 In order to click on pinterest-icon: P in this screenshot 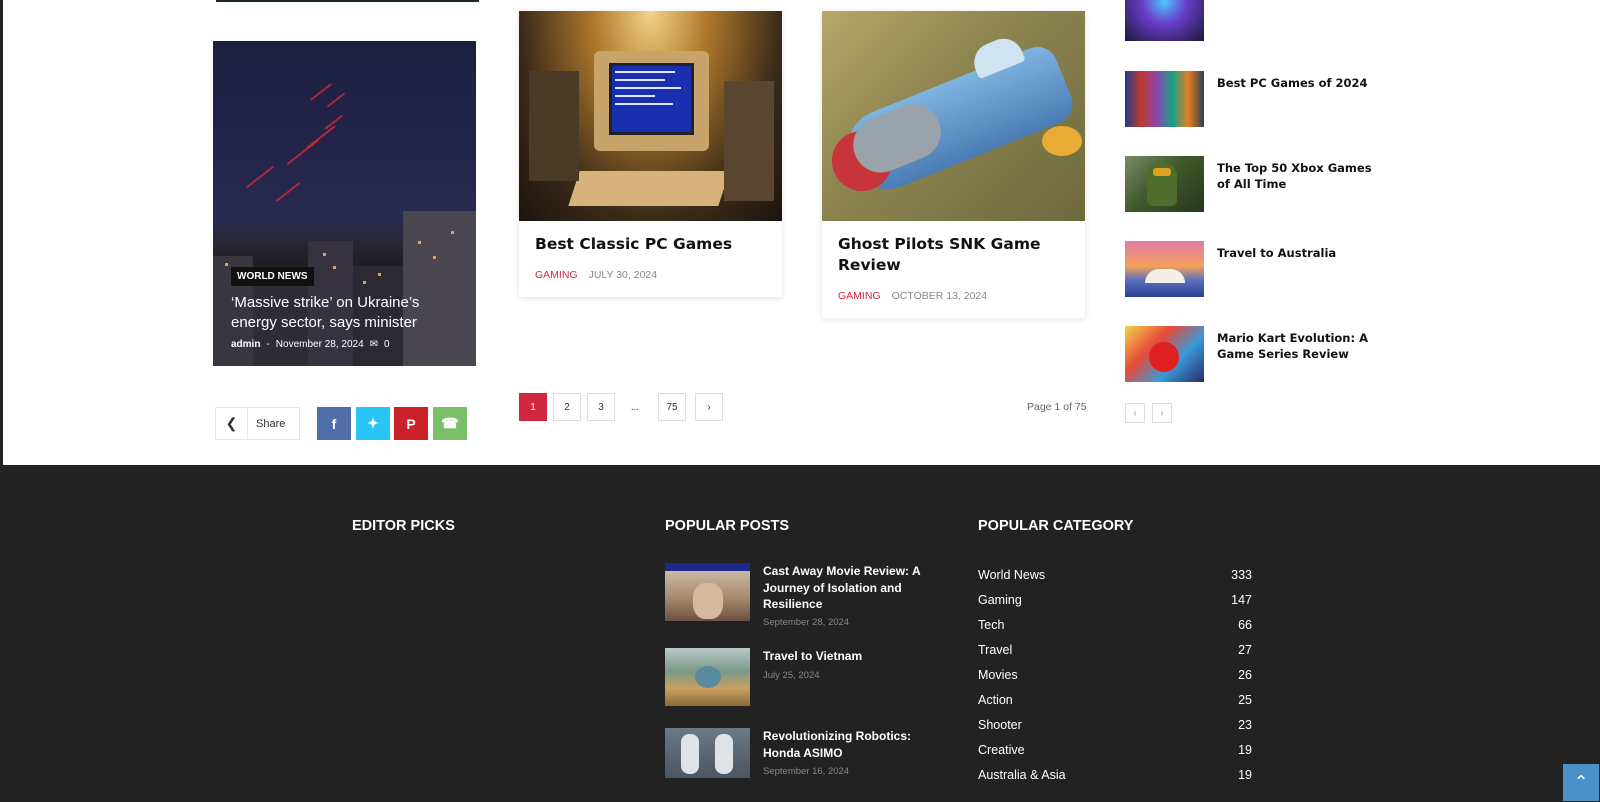, I will do `click(411, 423)`.